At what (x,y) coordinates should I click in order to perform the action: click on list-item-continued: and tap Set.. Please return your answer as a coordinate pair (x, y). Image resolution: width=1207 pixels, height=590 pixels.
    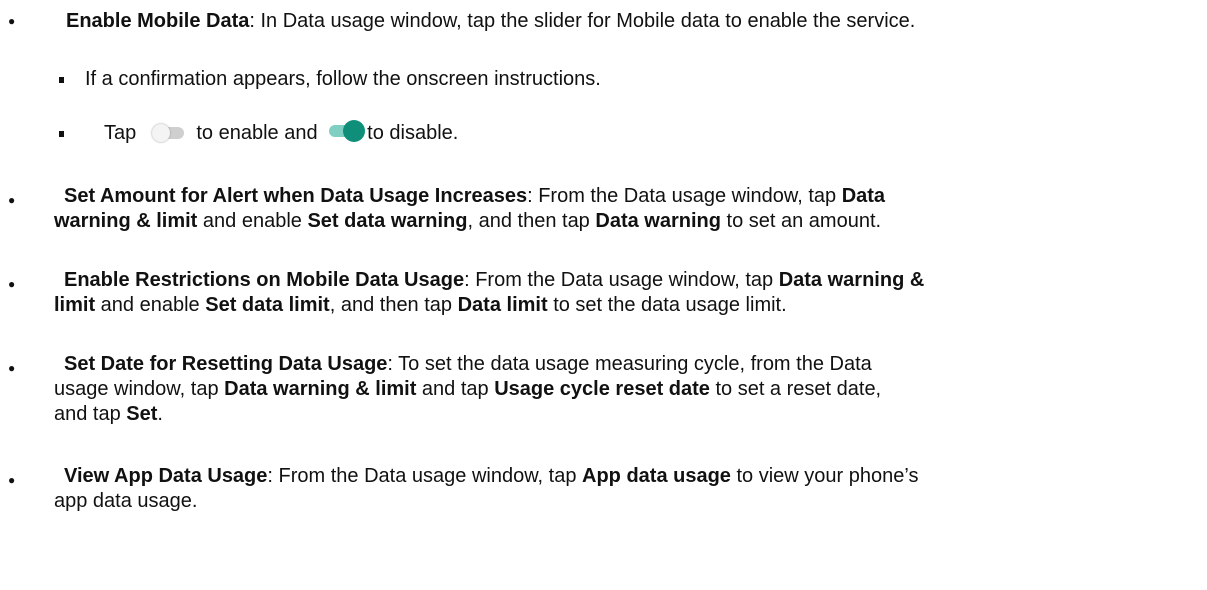
    Looking at the image, I should click on (108, 414).